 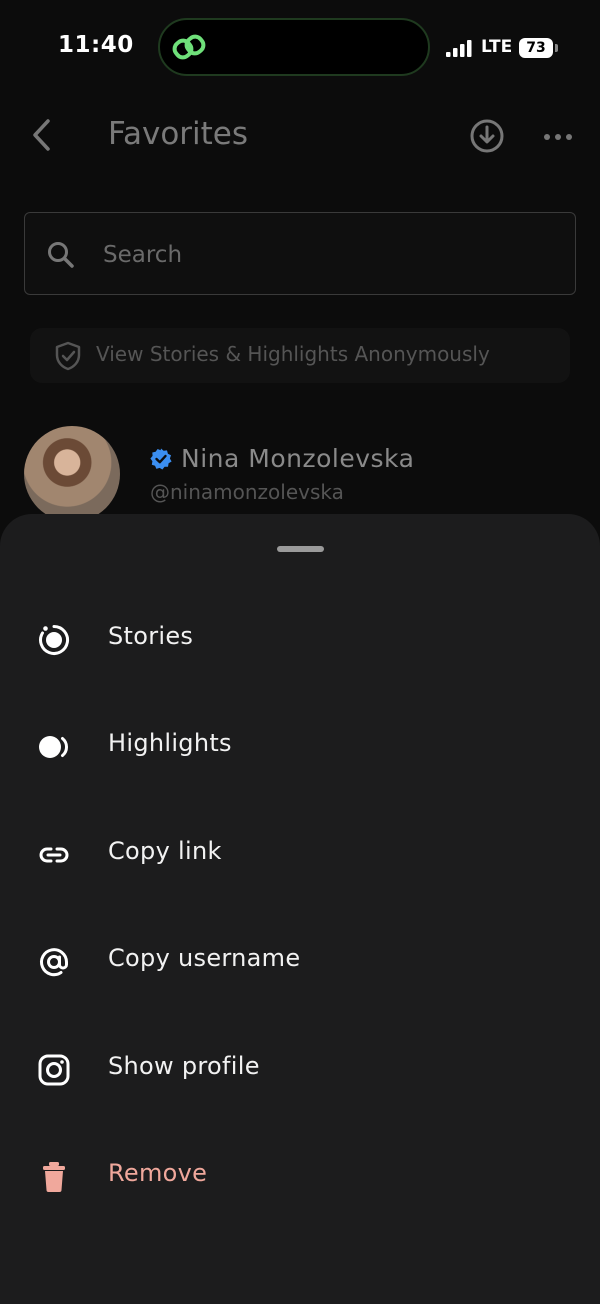 I want to click on at-icon, so click(x=54, y=962).